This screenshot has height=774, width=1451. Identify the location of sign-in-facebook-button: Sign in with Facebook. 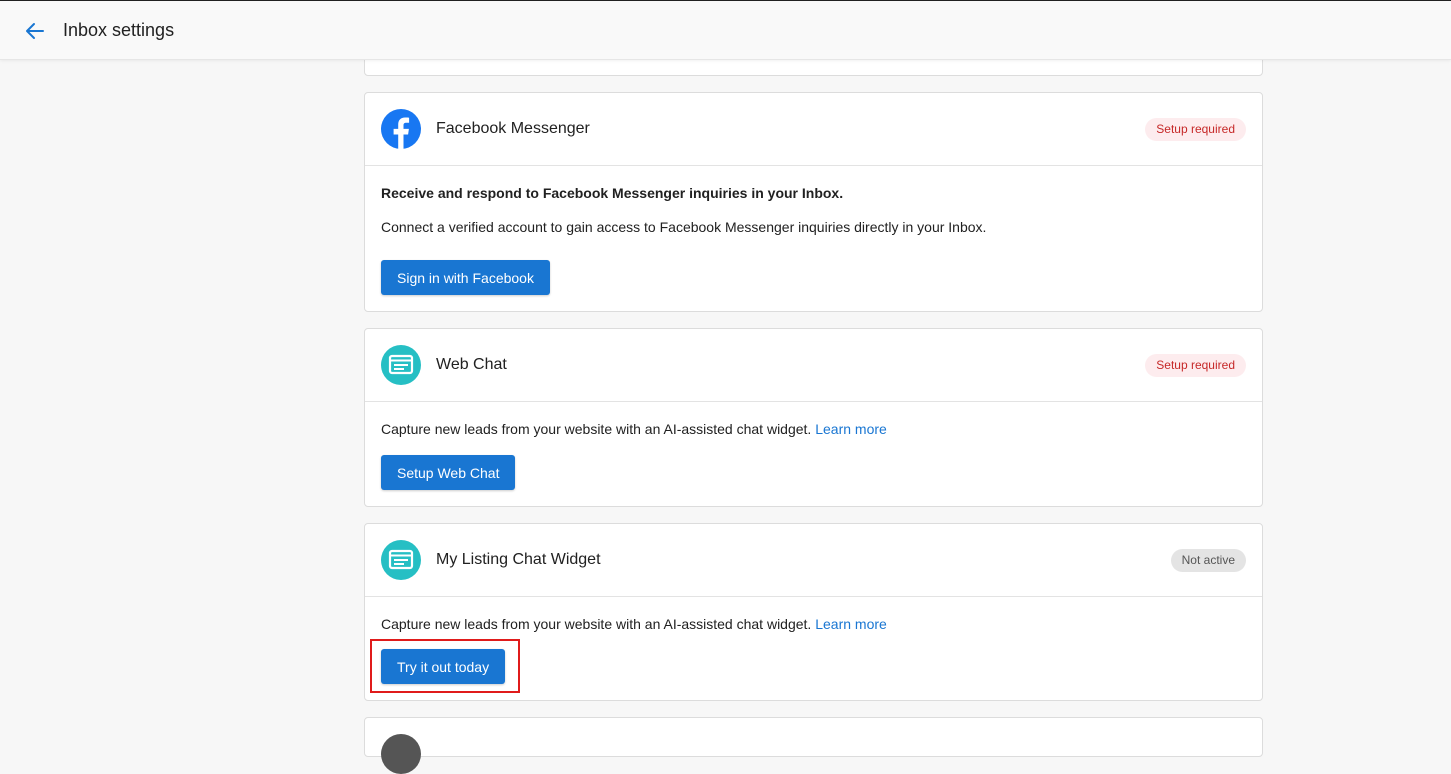
(465, 277).